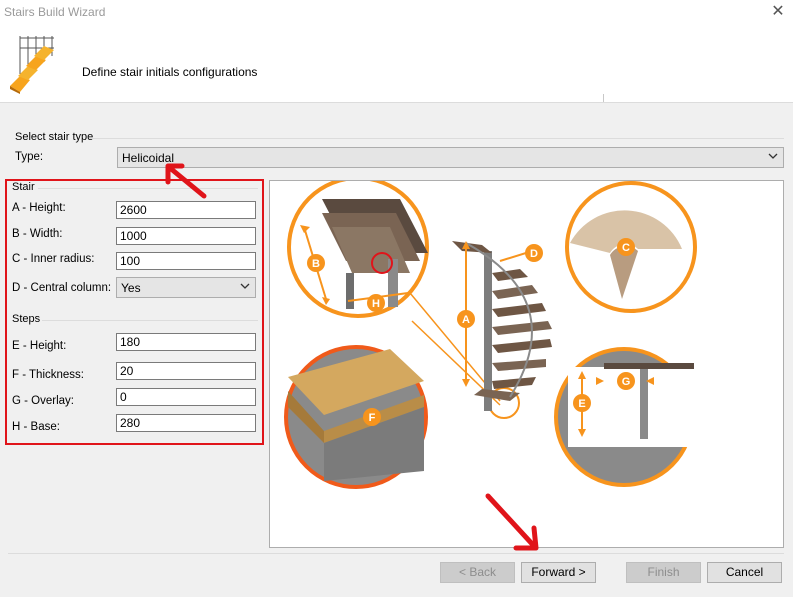 The width and height of the screenshot is (793, 597). I want to click on e-height-label: E - Height:, so click(39, 346).